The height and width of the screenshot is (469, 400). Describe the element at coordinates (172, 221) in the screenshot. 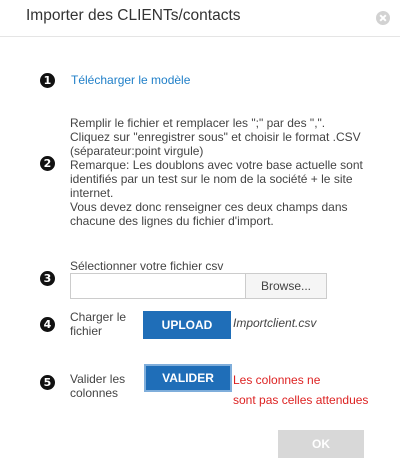

I see `instruction-line: chacune des lignes du fichier d'import.` at that location.